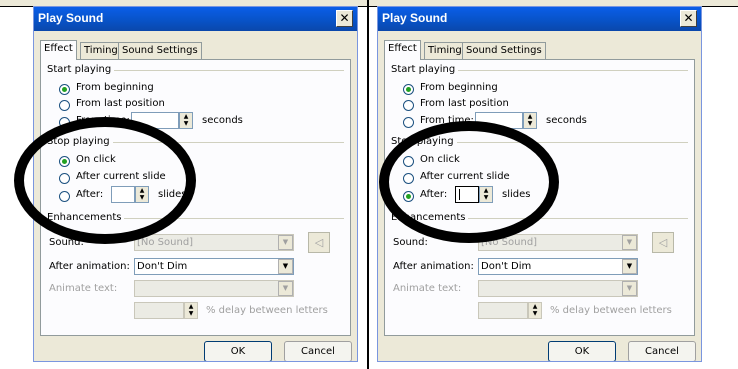 The height and width of the screenshot is (369, 738). What do you see at coordinates (105, 180) in the screenshot?
I see `highlight-ring-left` at bounding box center [105, 180].